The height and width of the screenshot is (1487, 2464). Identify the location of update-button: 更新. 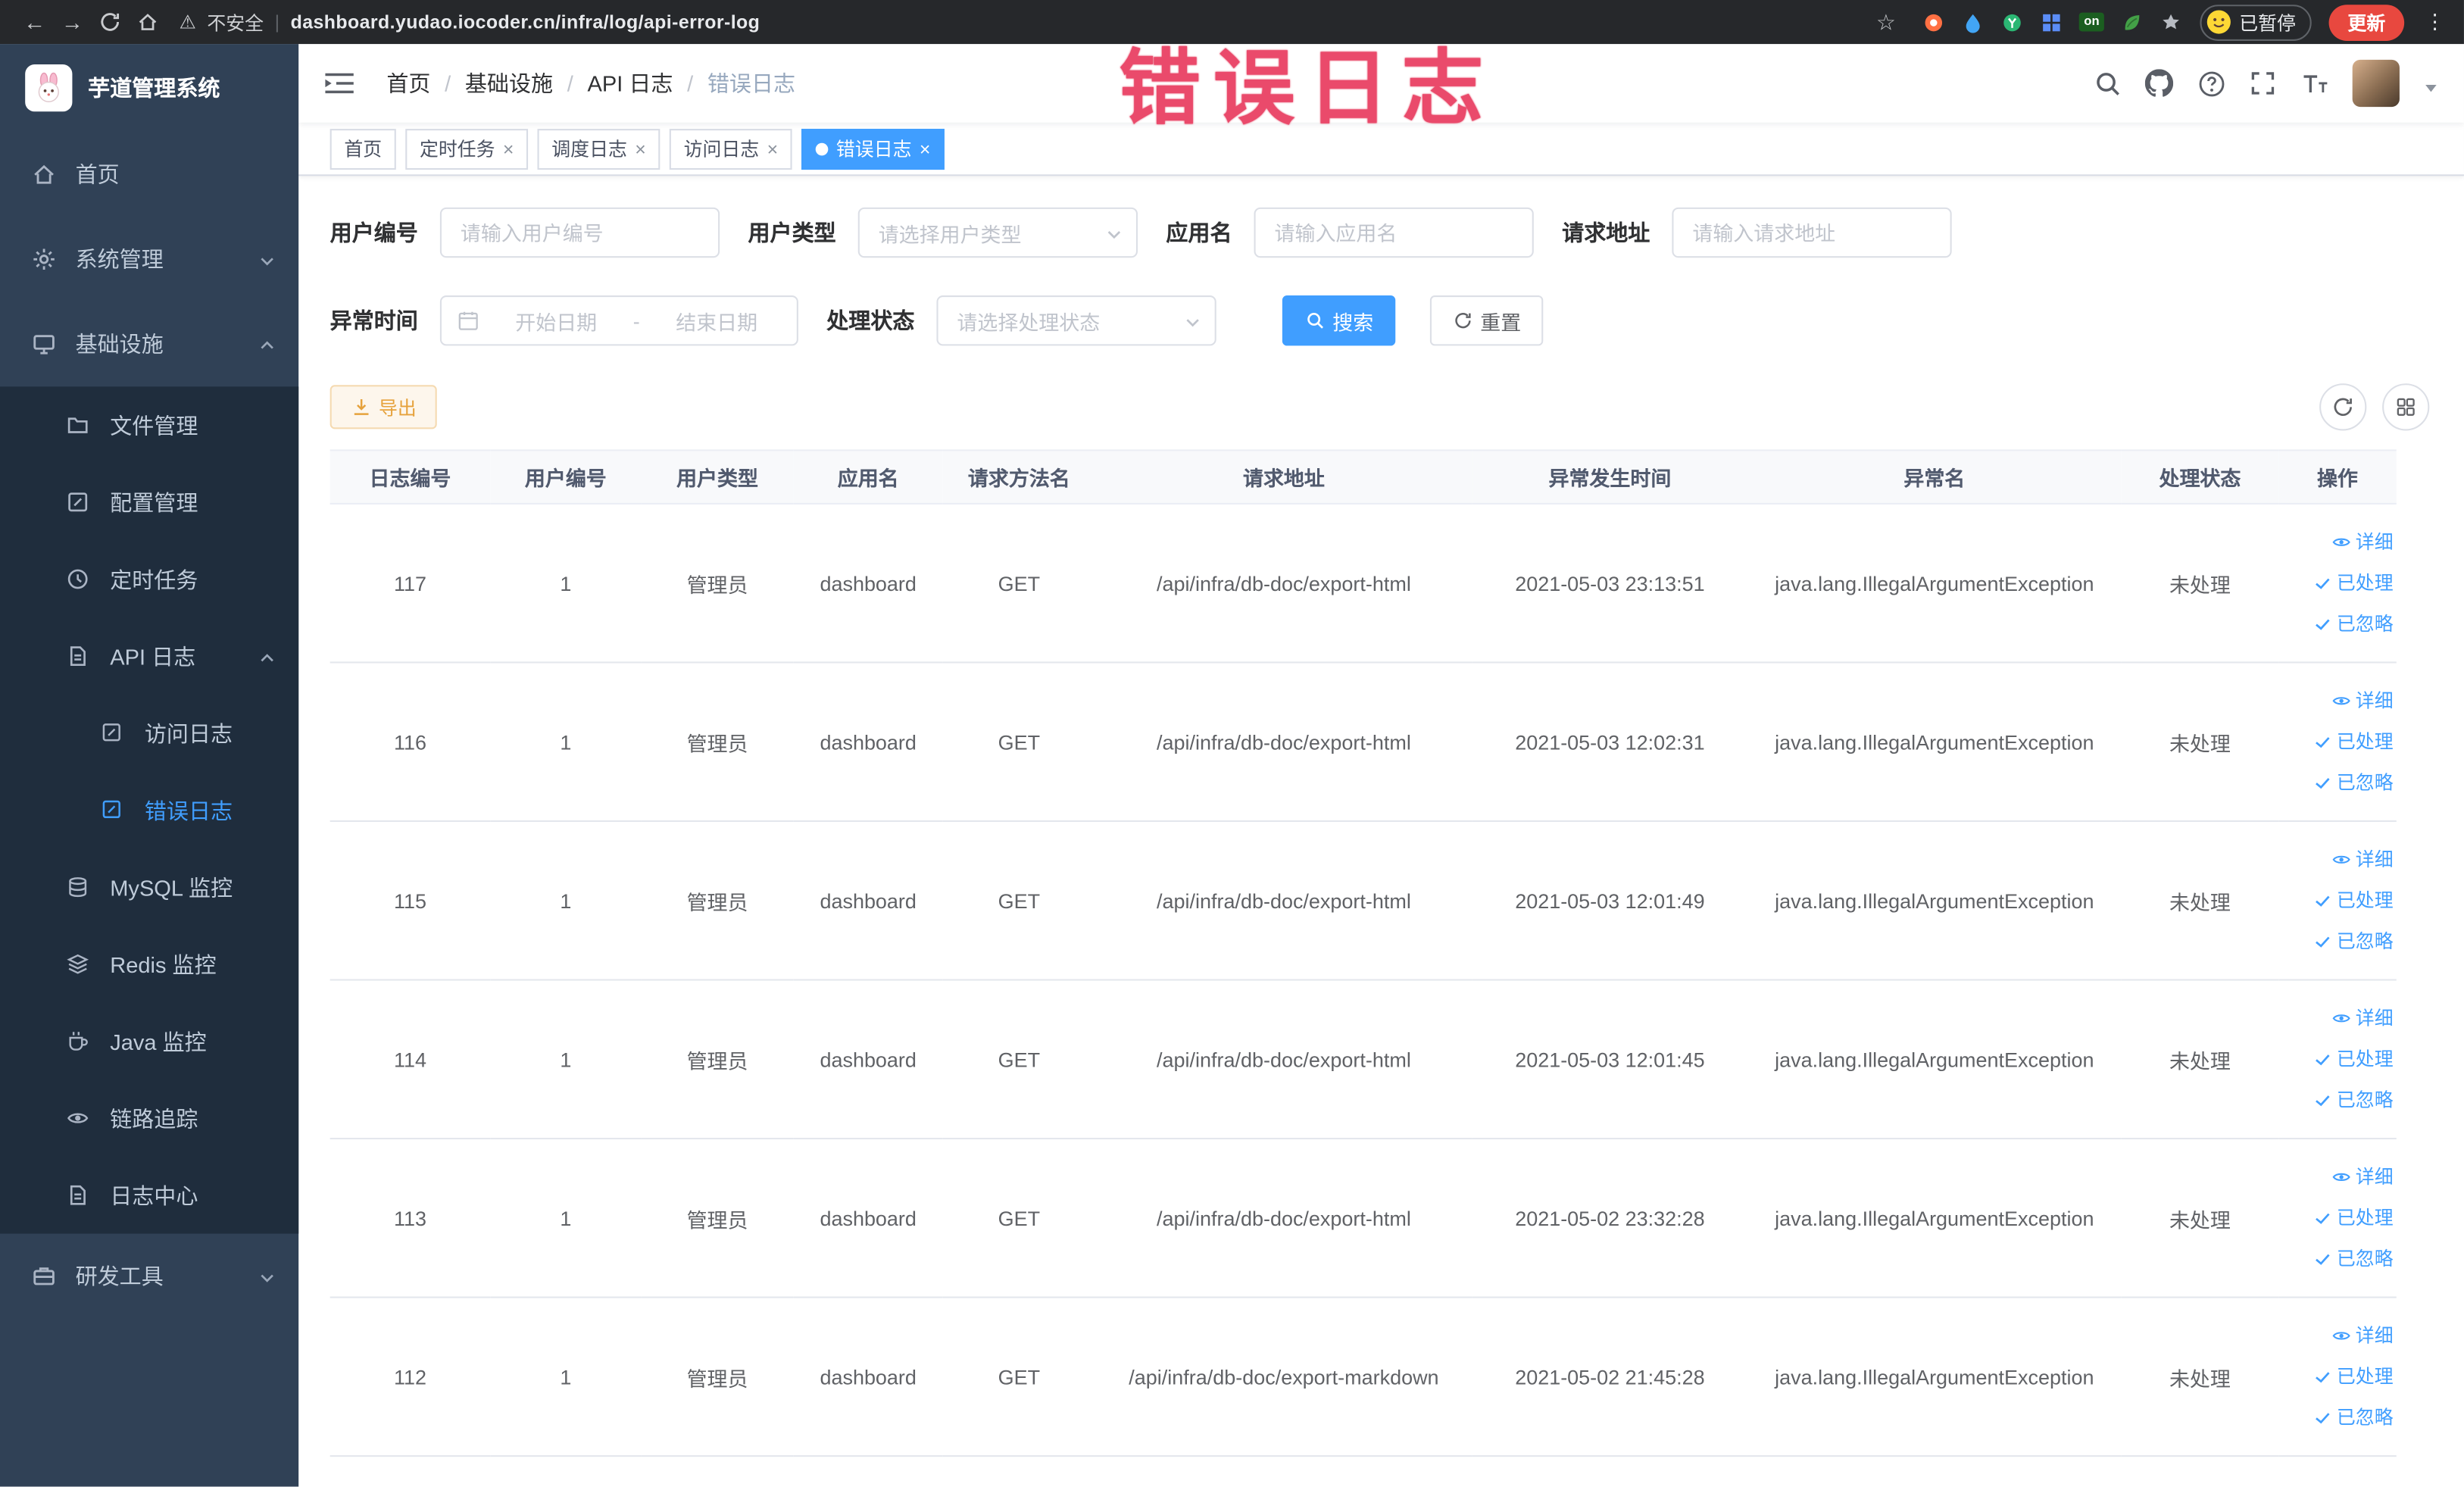
(2366, 22).